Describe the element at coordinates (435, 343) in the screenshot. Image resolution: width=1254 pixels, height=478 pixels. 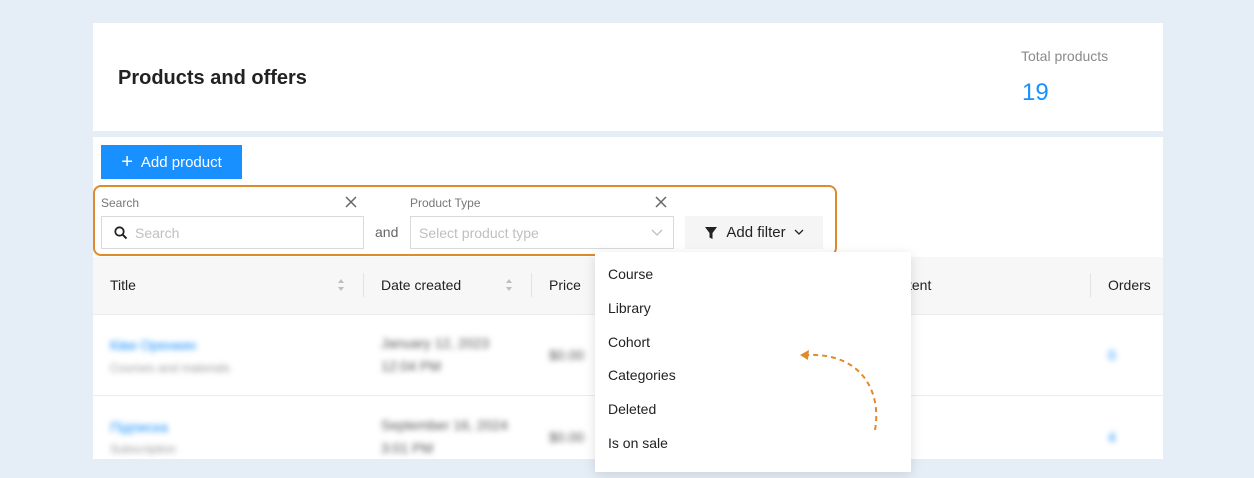
I see `date-created: January 12, 2023` at that location.